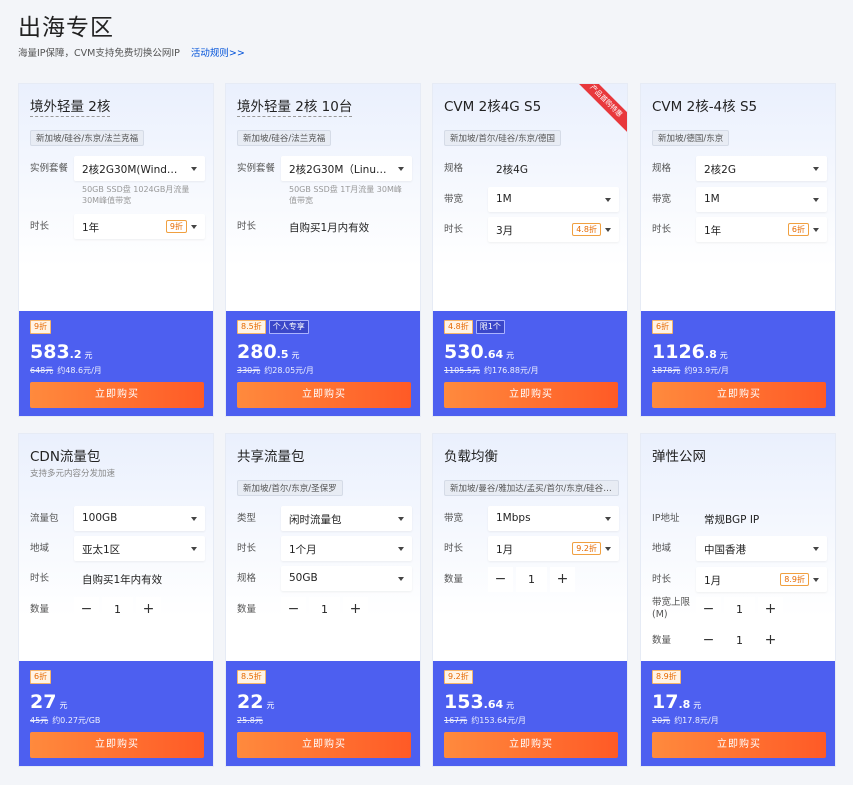  Describe the element at coordinates (290, 488) in the screenshot. I see `region-tag: 新加坡/首尔/东京/圣保罗` at that location.